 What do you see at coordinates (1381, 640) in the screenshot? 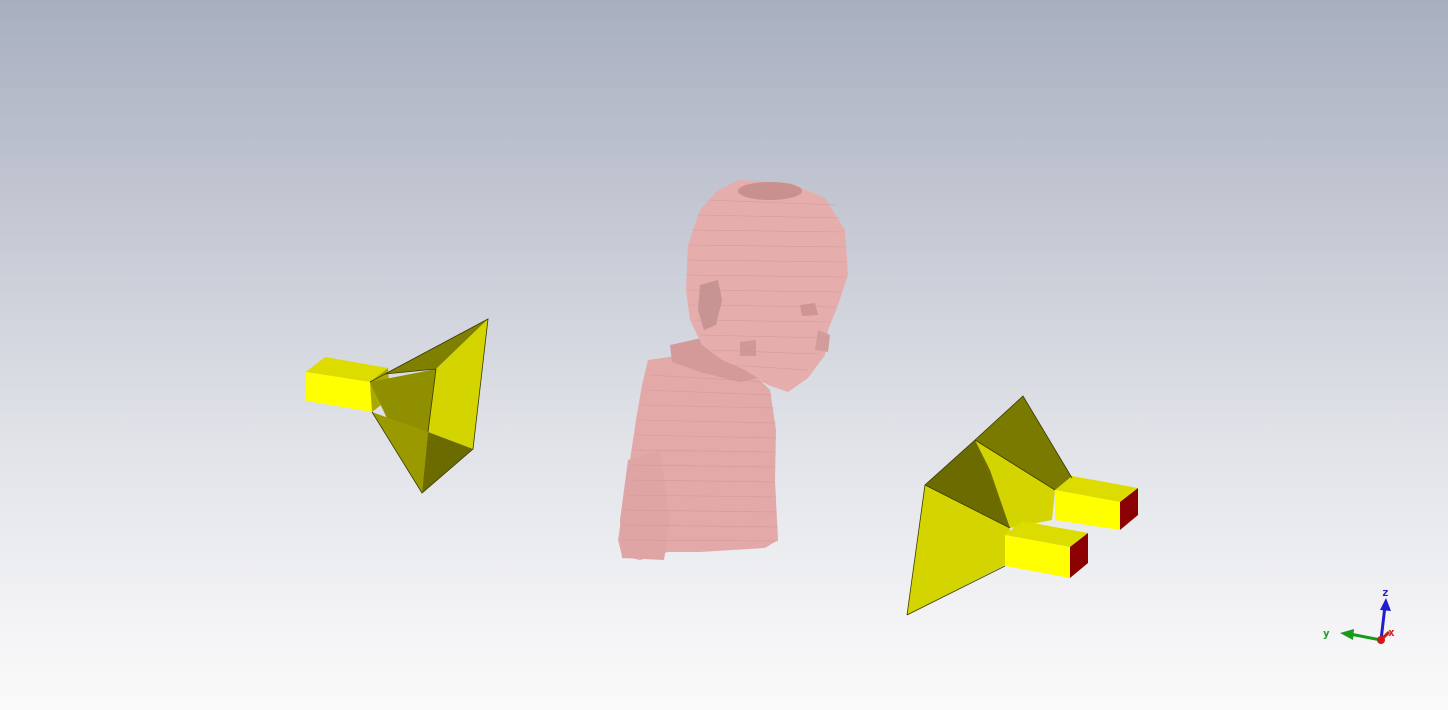
I see `axis-origin` at bounding box center [1381, 640].